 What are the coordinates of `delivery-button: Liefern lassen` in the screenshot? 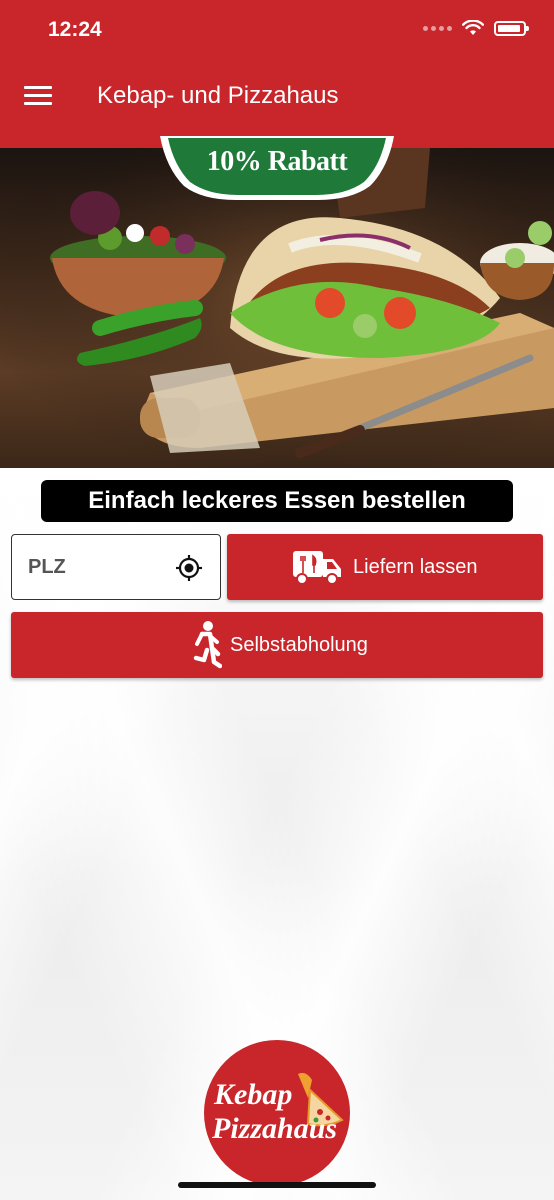 It's located at (385, 567).